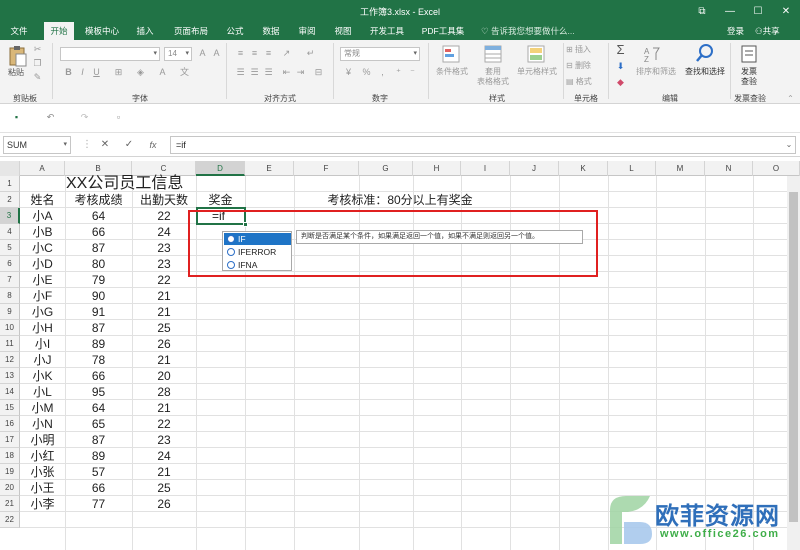 Image resolution: width=800 pixels, height=550 pixels. I want to click on column-header-c: C, so click(164, 168).